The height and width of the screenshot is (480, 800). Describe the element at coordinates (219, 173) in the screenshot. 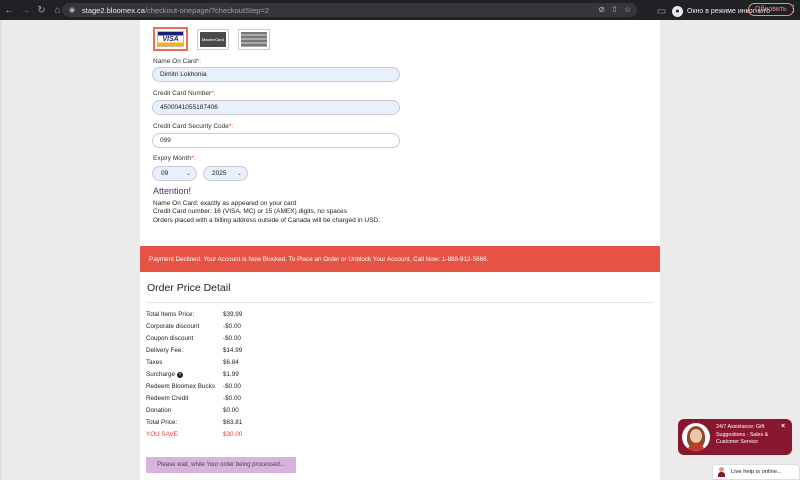

I see `expiry-year-value: 2025` at that location.